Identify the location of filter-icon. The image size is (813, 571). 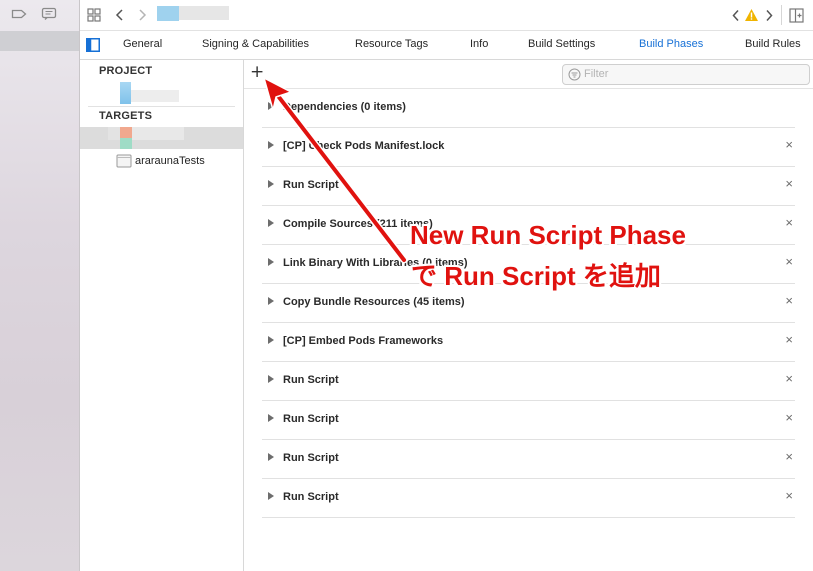
(574, 74).